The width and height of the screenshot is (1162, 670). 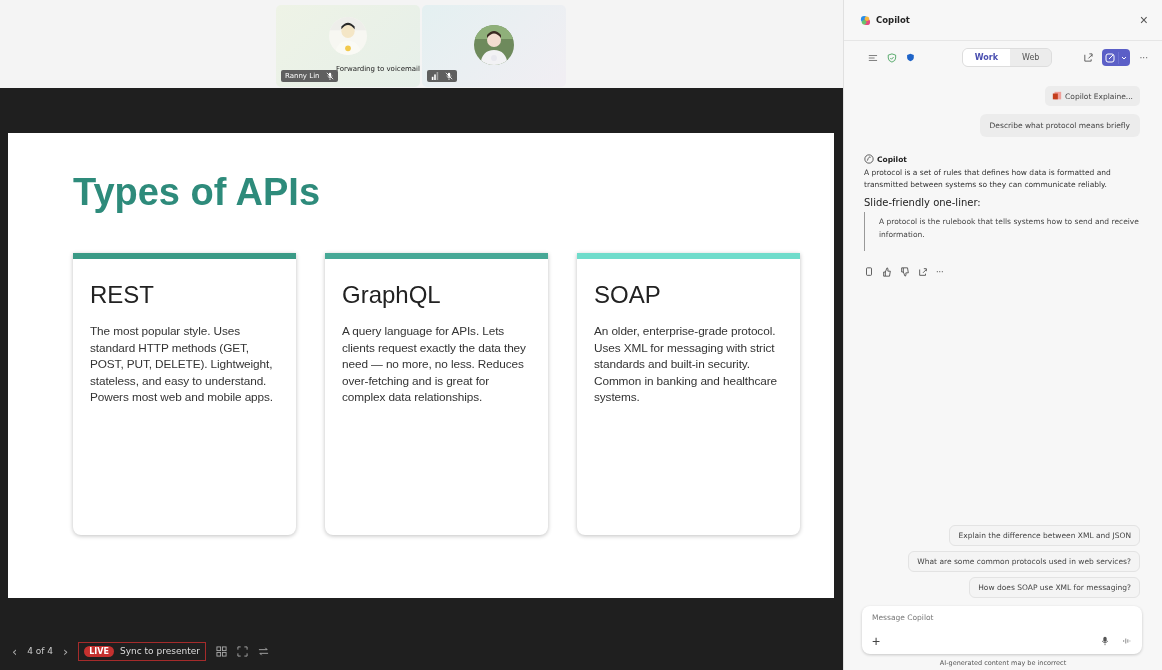 What do you see at coordinates (865, 20) in the screenshot?
I see `copilot-logo-icon` at bounding box center [865, 20].